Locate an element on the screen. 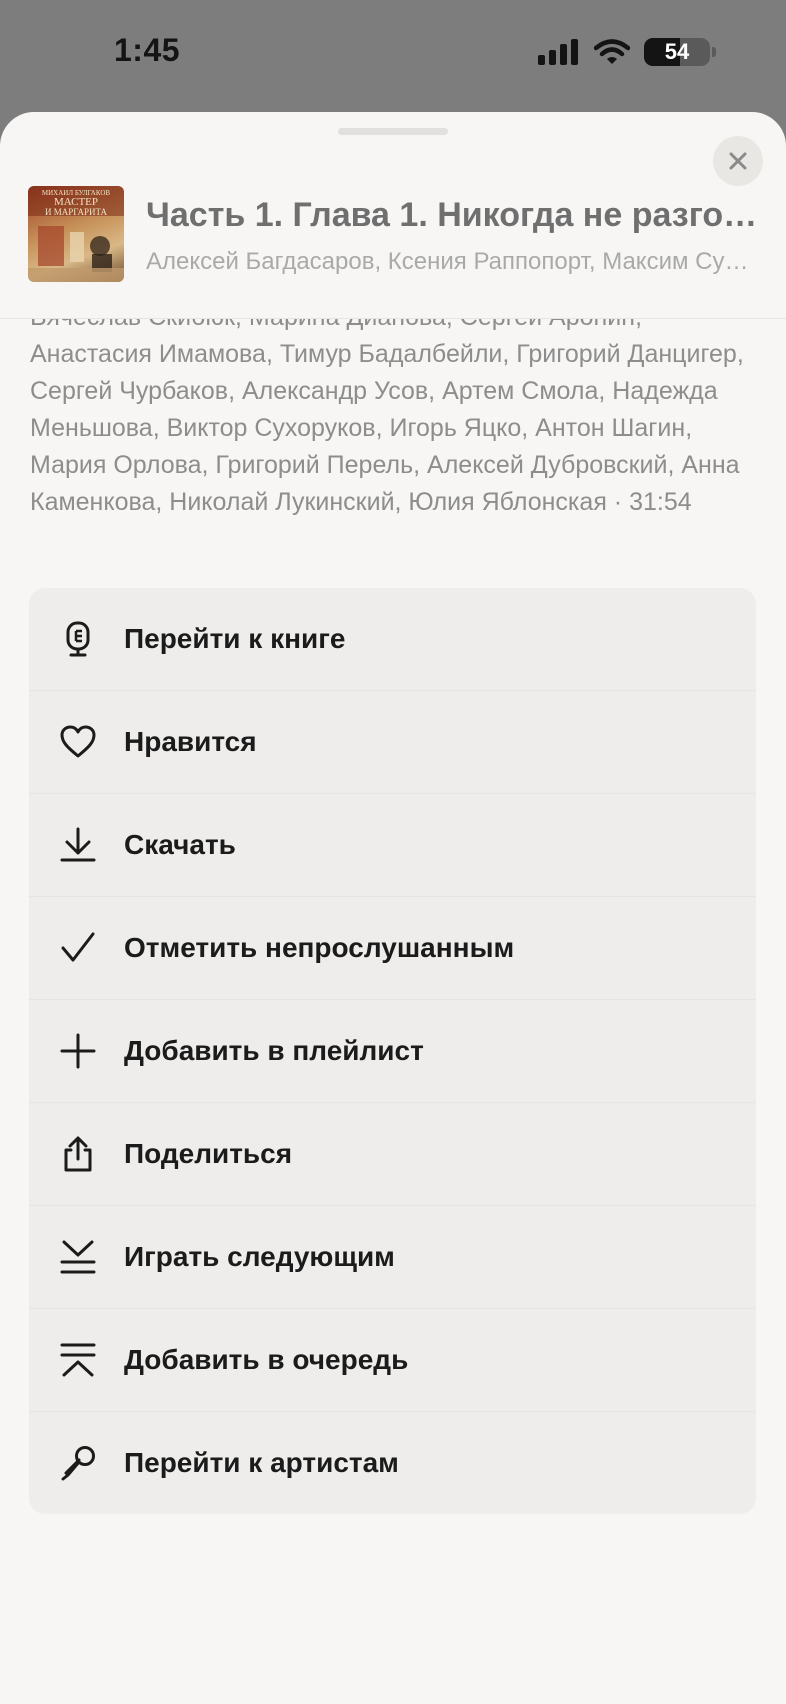  menu-label: Скачать is located at coordinates (180, 844).